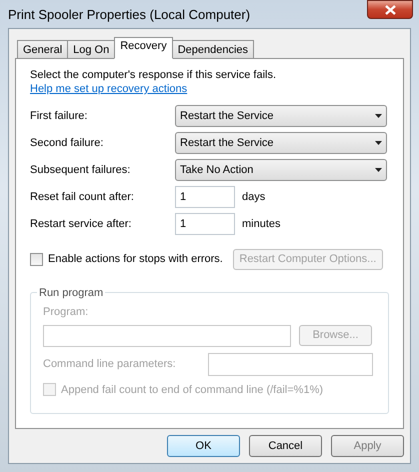 This screenshot has width=419, height=472. What do you see at coordinates (66, 312) in the screenshot?
I see `program-label: Program:` at bounding box center [66, 312].